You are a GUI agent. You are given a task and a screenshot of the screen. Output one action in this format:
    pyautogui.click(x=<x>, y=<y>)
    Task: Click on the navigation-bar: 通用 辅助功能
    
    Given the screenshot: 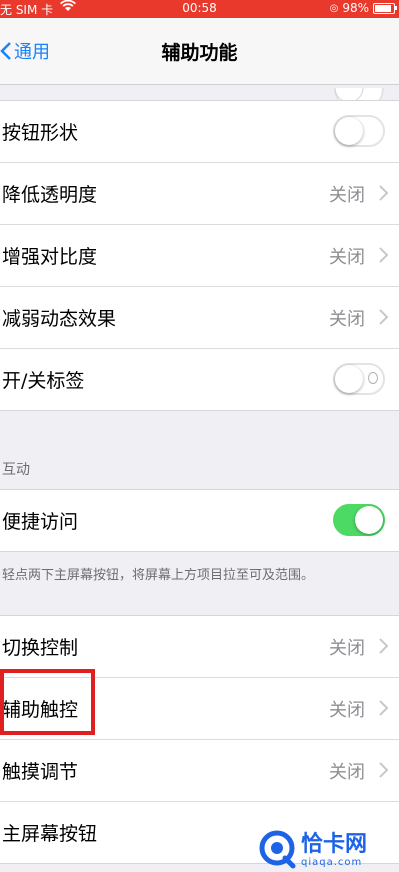 What is the action you would take?
    pyautogui.click(x=199, y=65)
    